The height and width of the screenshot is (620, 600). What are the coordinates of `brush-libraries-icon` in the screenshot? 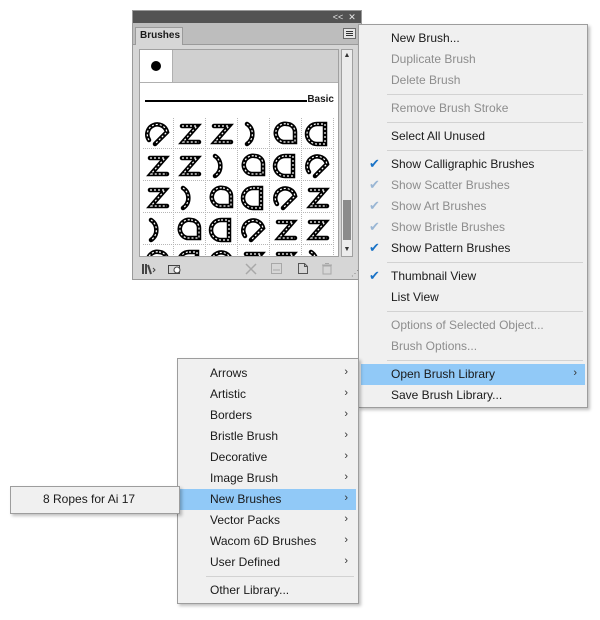 It's located at (149, 268).